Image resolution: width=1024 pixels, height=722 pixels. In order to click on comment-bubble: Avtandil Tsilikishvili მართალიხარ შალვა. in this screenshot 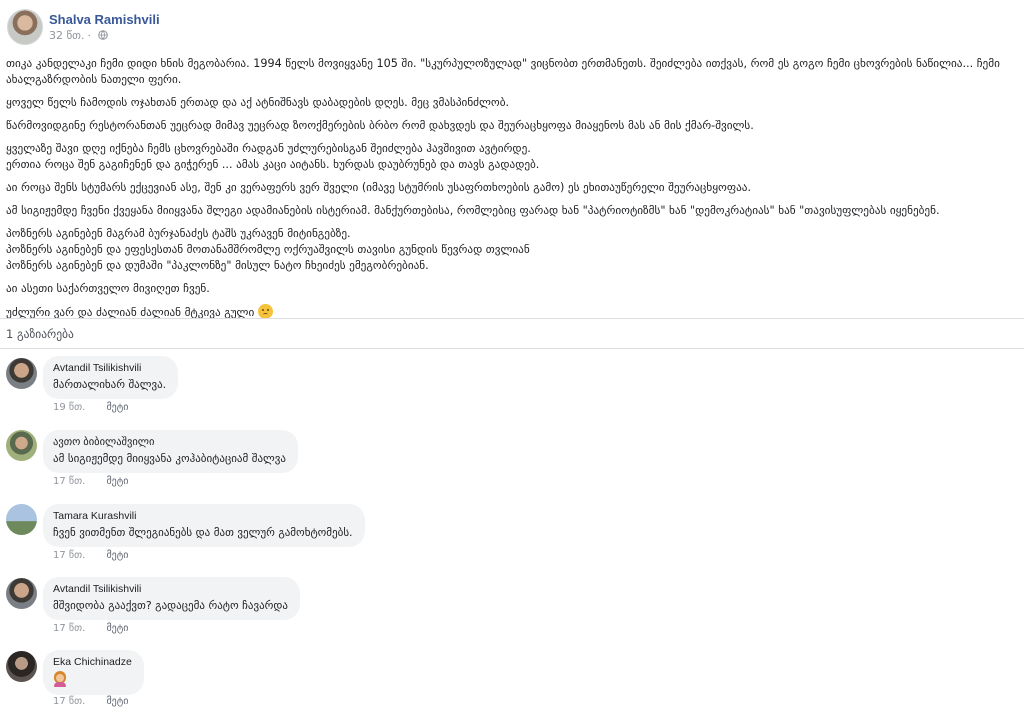, I will do `click(111, 377)`.